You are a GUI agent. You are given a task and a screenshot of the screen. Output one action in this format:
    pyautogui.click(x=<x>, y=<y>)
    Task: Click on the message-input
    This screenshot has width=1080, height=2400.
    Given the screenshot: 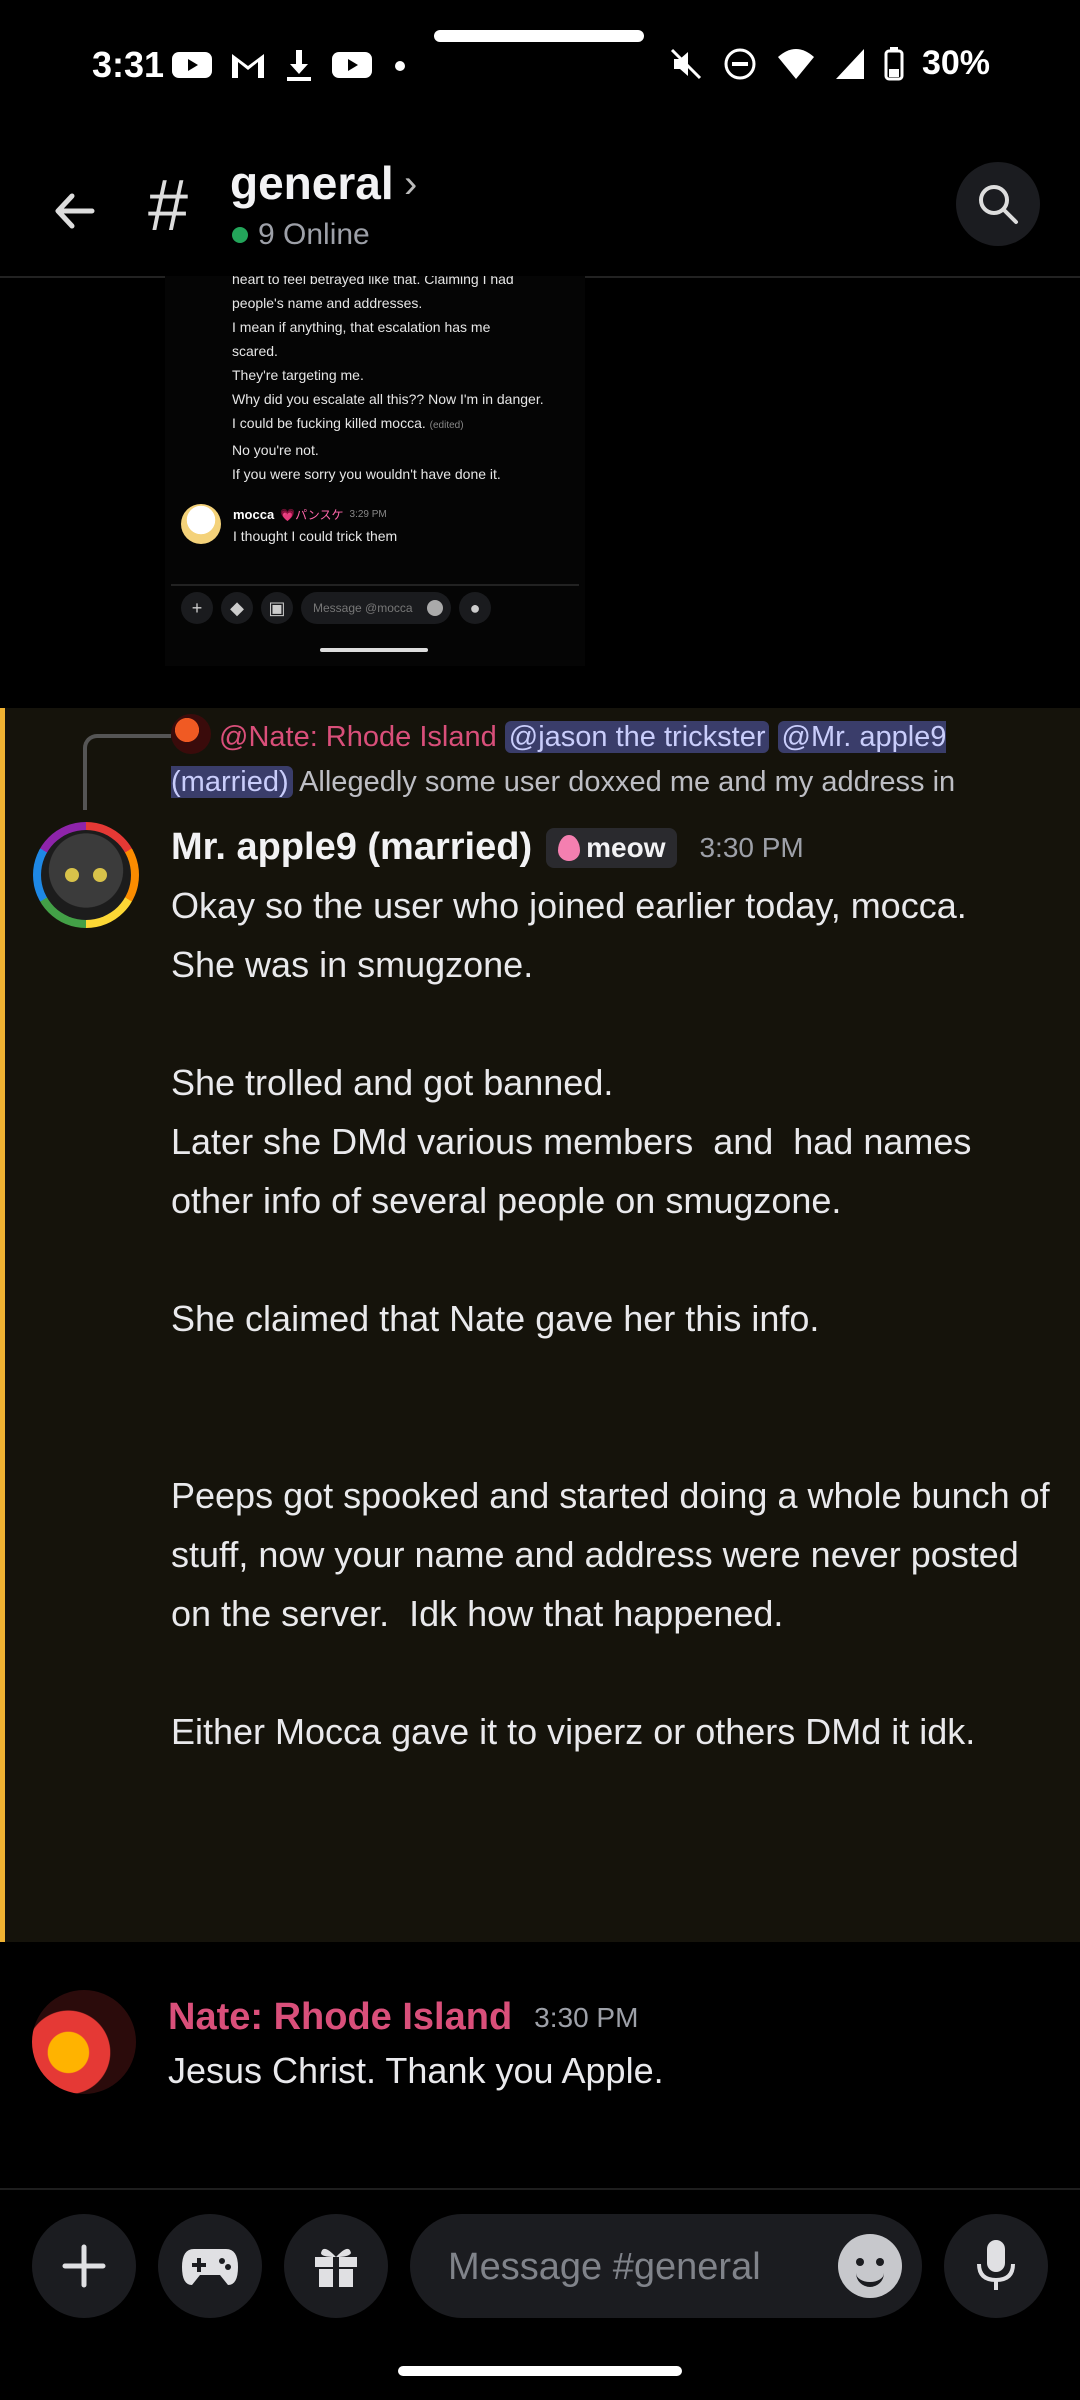 What is the action you would take?
    pyautogui.click(x=628, y=2267)
    